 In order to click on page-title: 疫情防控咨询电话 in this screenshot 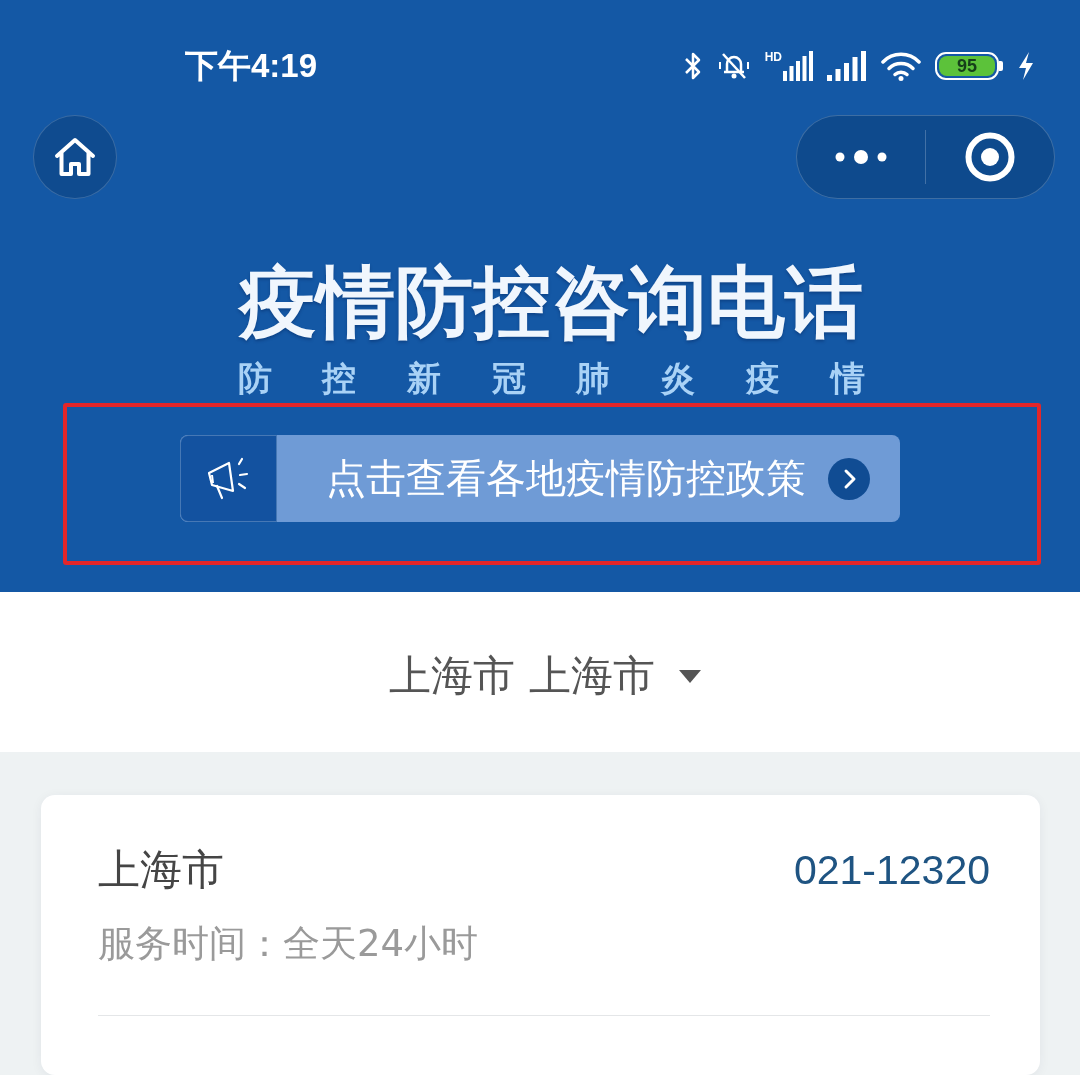, I will do `click(551, 302)`.